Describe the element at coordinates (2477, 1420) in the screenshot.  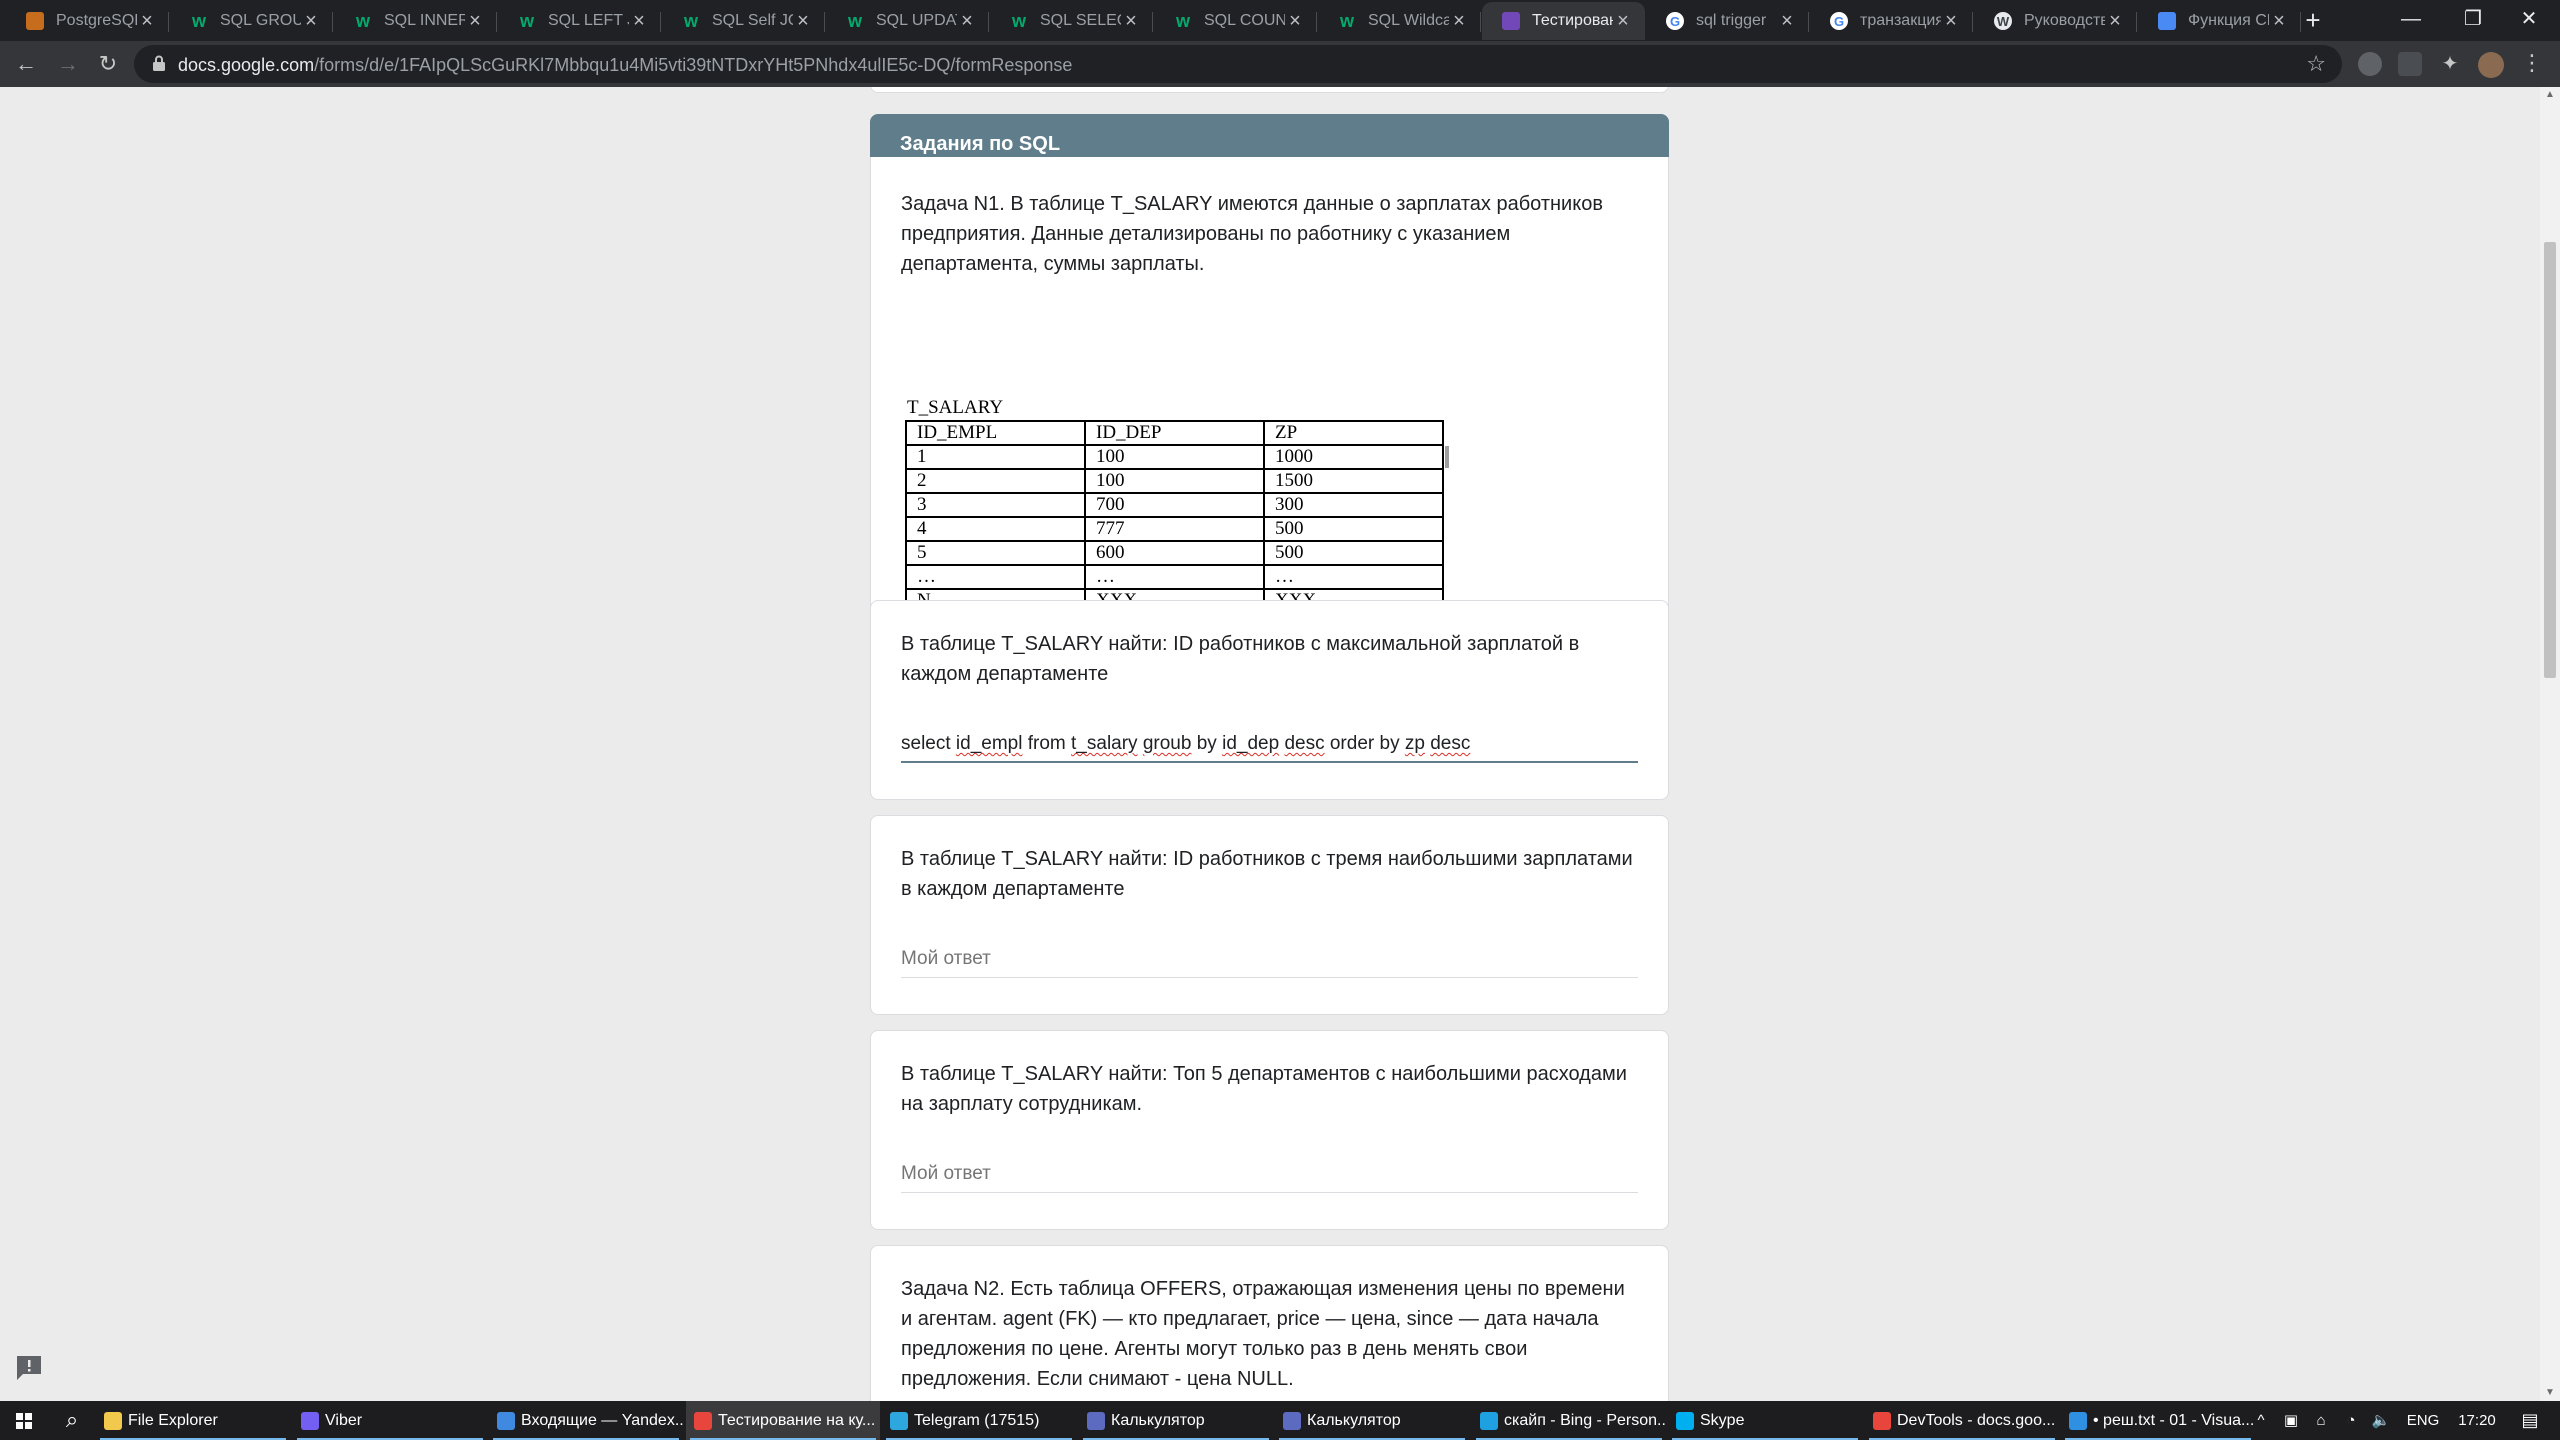
I see `clock: 17:20` at that location.